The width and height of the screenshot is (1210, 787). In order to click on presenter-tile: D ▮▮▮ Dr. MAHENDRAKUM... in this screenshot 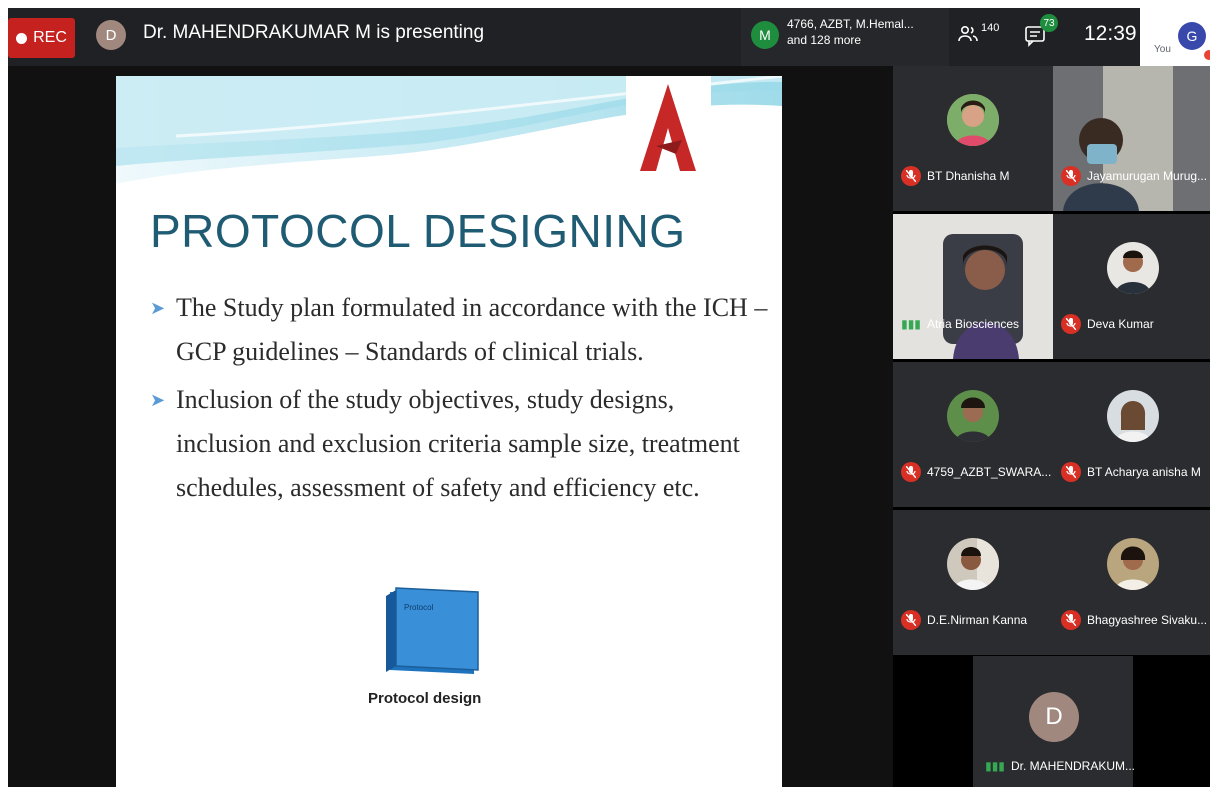, I will do `click(1054, 721)`.